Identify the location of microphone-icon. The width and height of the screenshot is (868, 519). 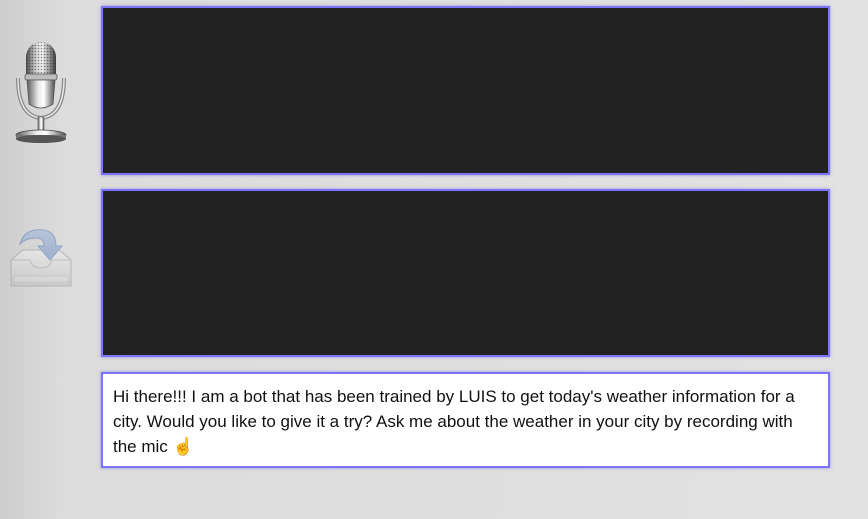
(41, 92).